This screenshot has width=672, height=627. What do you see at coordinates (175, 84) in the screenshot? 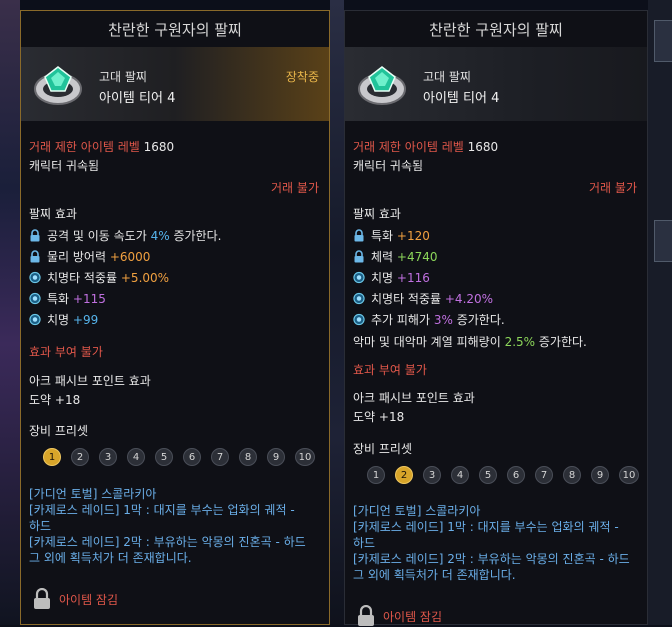
I see `item-header: 고대 팔찌 아이템 티어 4 장착중` at bounding box center [175, 84].